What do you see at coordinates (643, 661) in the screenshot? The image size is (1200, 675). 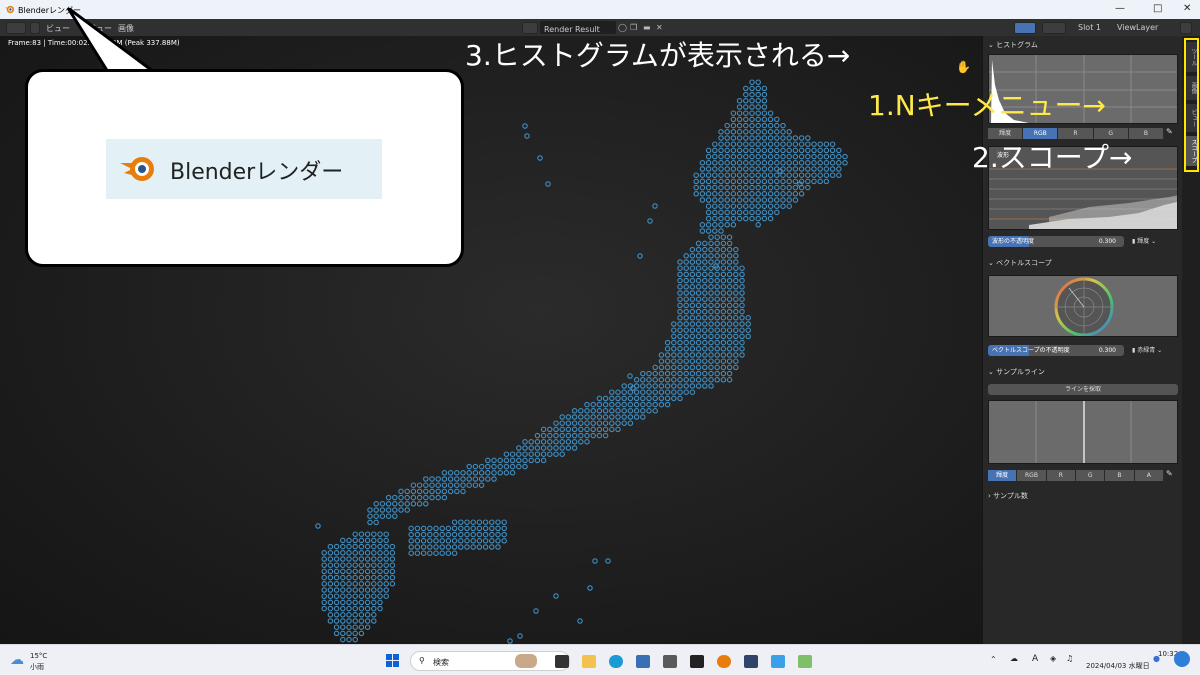 I see `store-icon` at bounding box center [643, 661].